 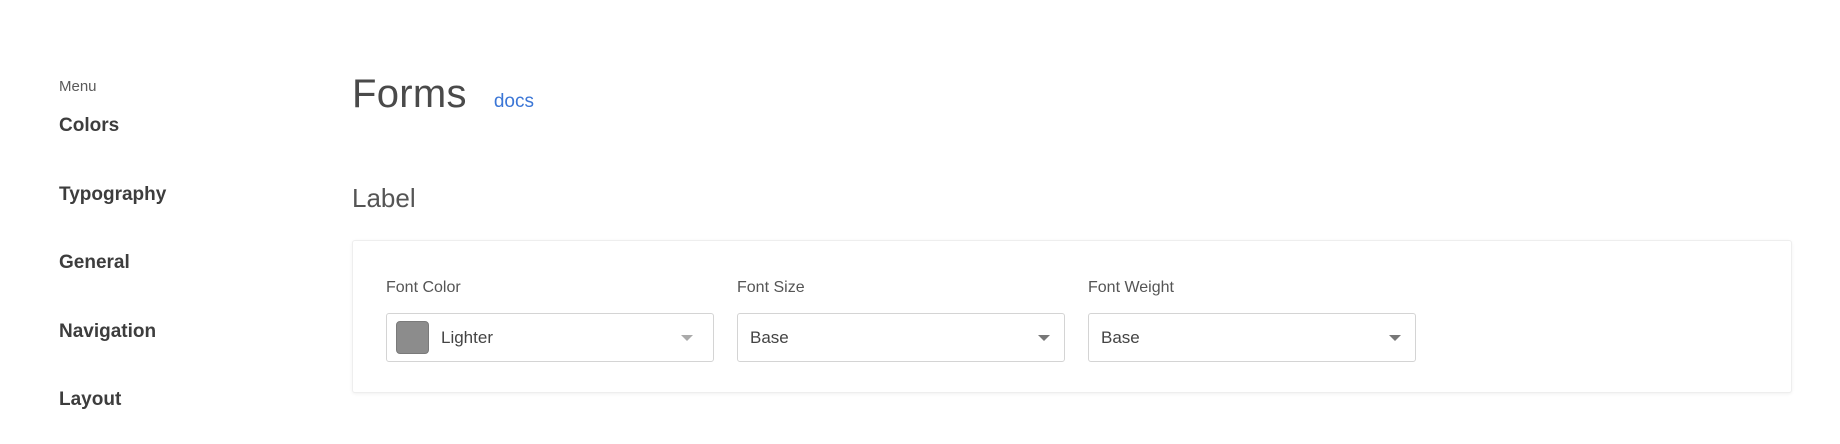 I want to click on sidebar-item-colors: Colors, so click(x=184, y=148).